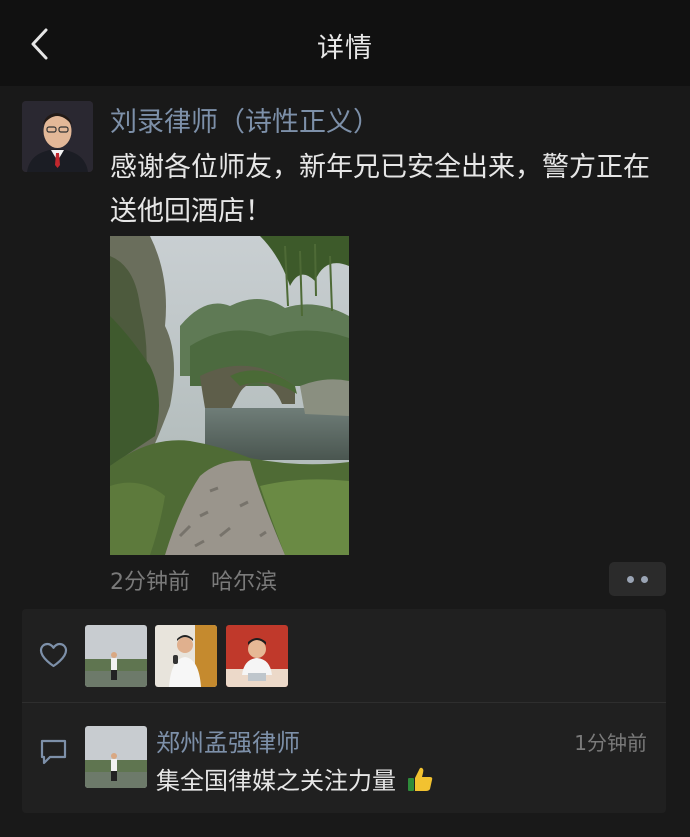 The width and height of the screenshot is (690, 837). What do you see at coordinates (150, 582) in the screenshot?
I see `post-time: 2分钟前` at bounding box center [150, 582].